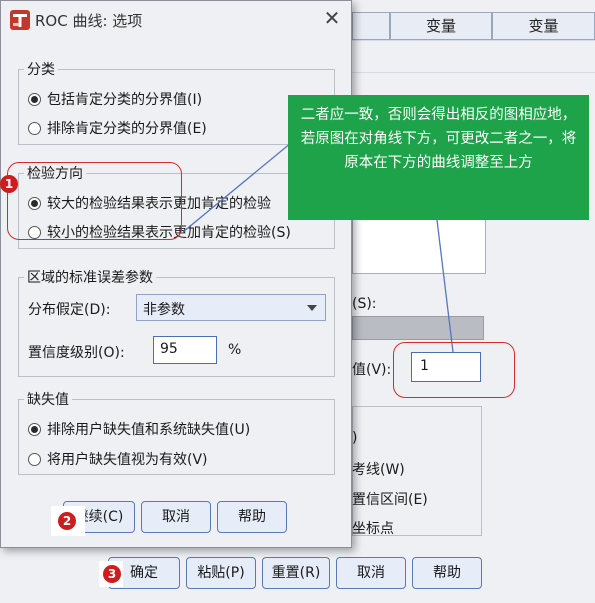 The width and height of the screenshot is (595, 603). What do you see at coordinates (9, 184) in the screenshot?
I see `step-badge-1: 1` at bounding box center [9, 184].